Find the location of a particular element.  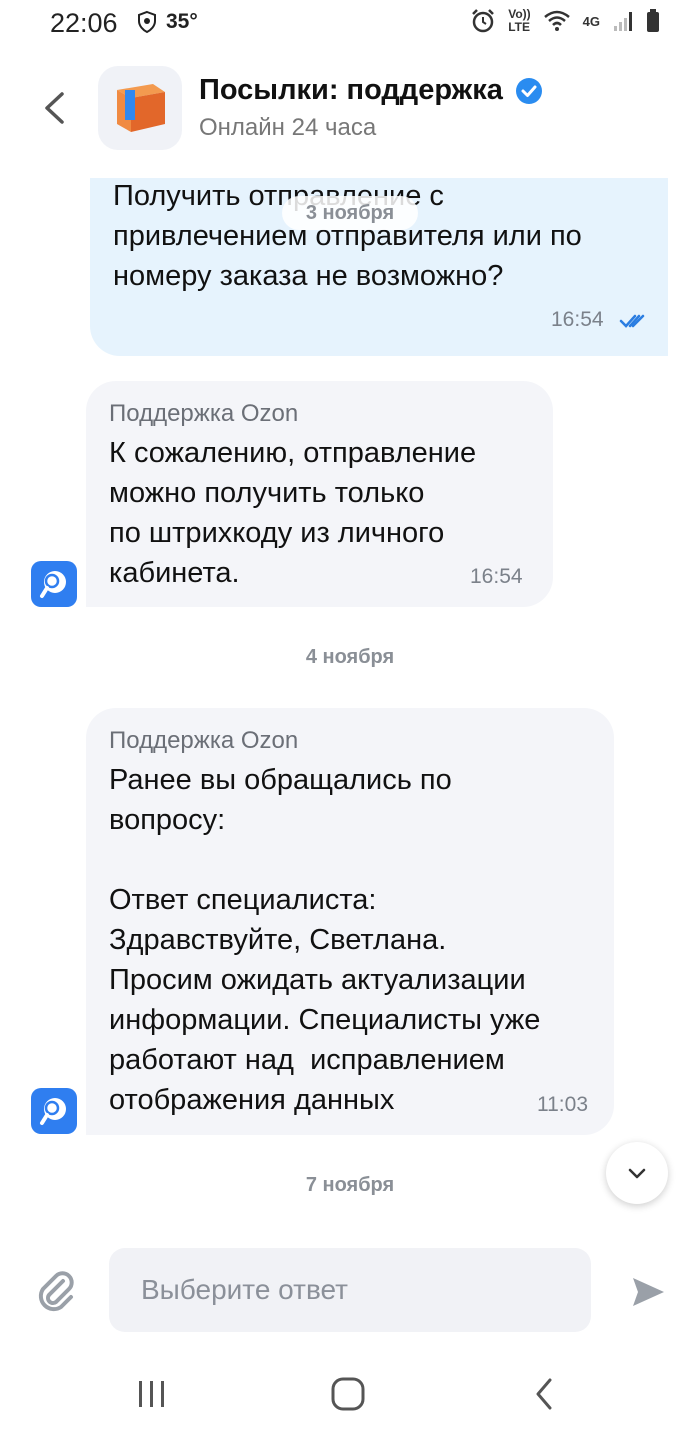

network-volte: Vo)) LTE is located at coordinates (519, 20).